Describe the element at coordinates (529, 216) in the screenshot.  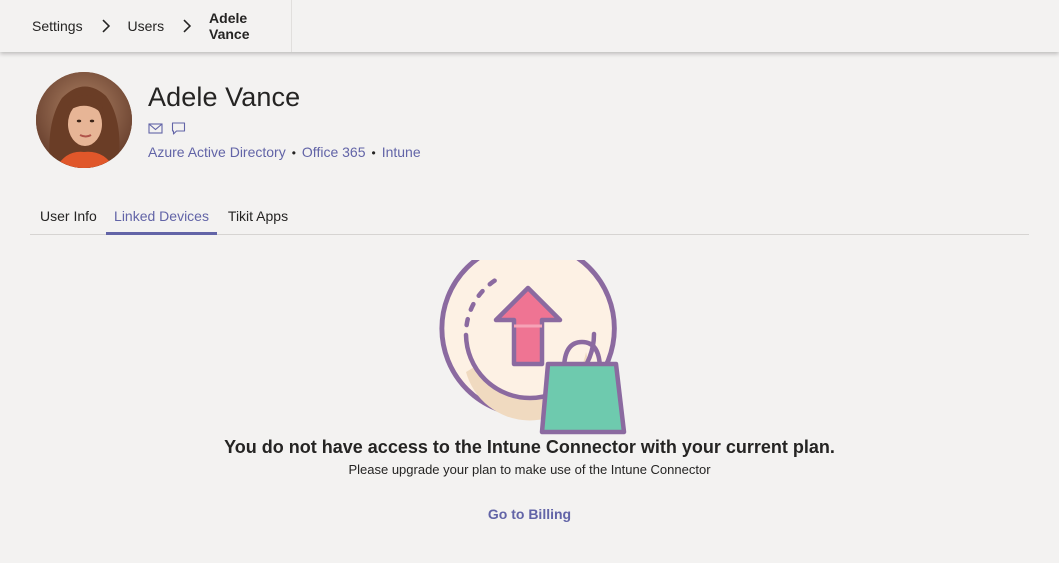
I see `profile-tabs: User Info Linked Devices Tikit Apps` at that location.